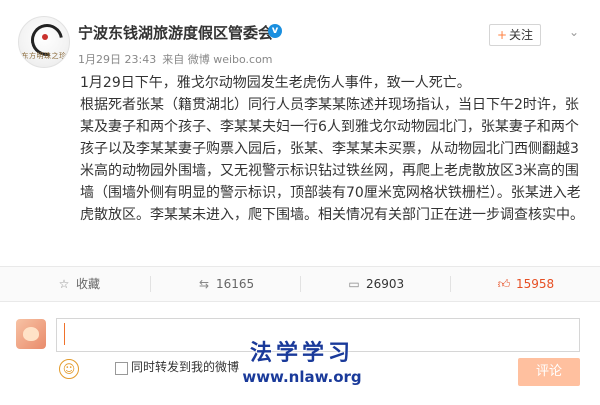 This screenshot has width=600, height=405. What do you see at coordinates (64, 284) in the screenshot?
I see `star-icon: ☆` at bounding box center [64, 284].